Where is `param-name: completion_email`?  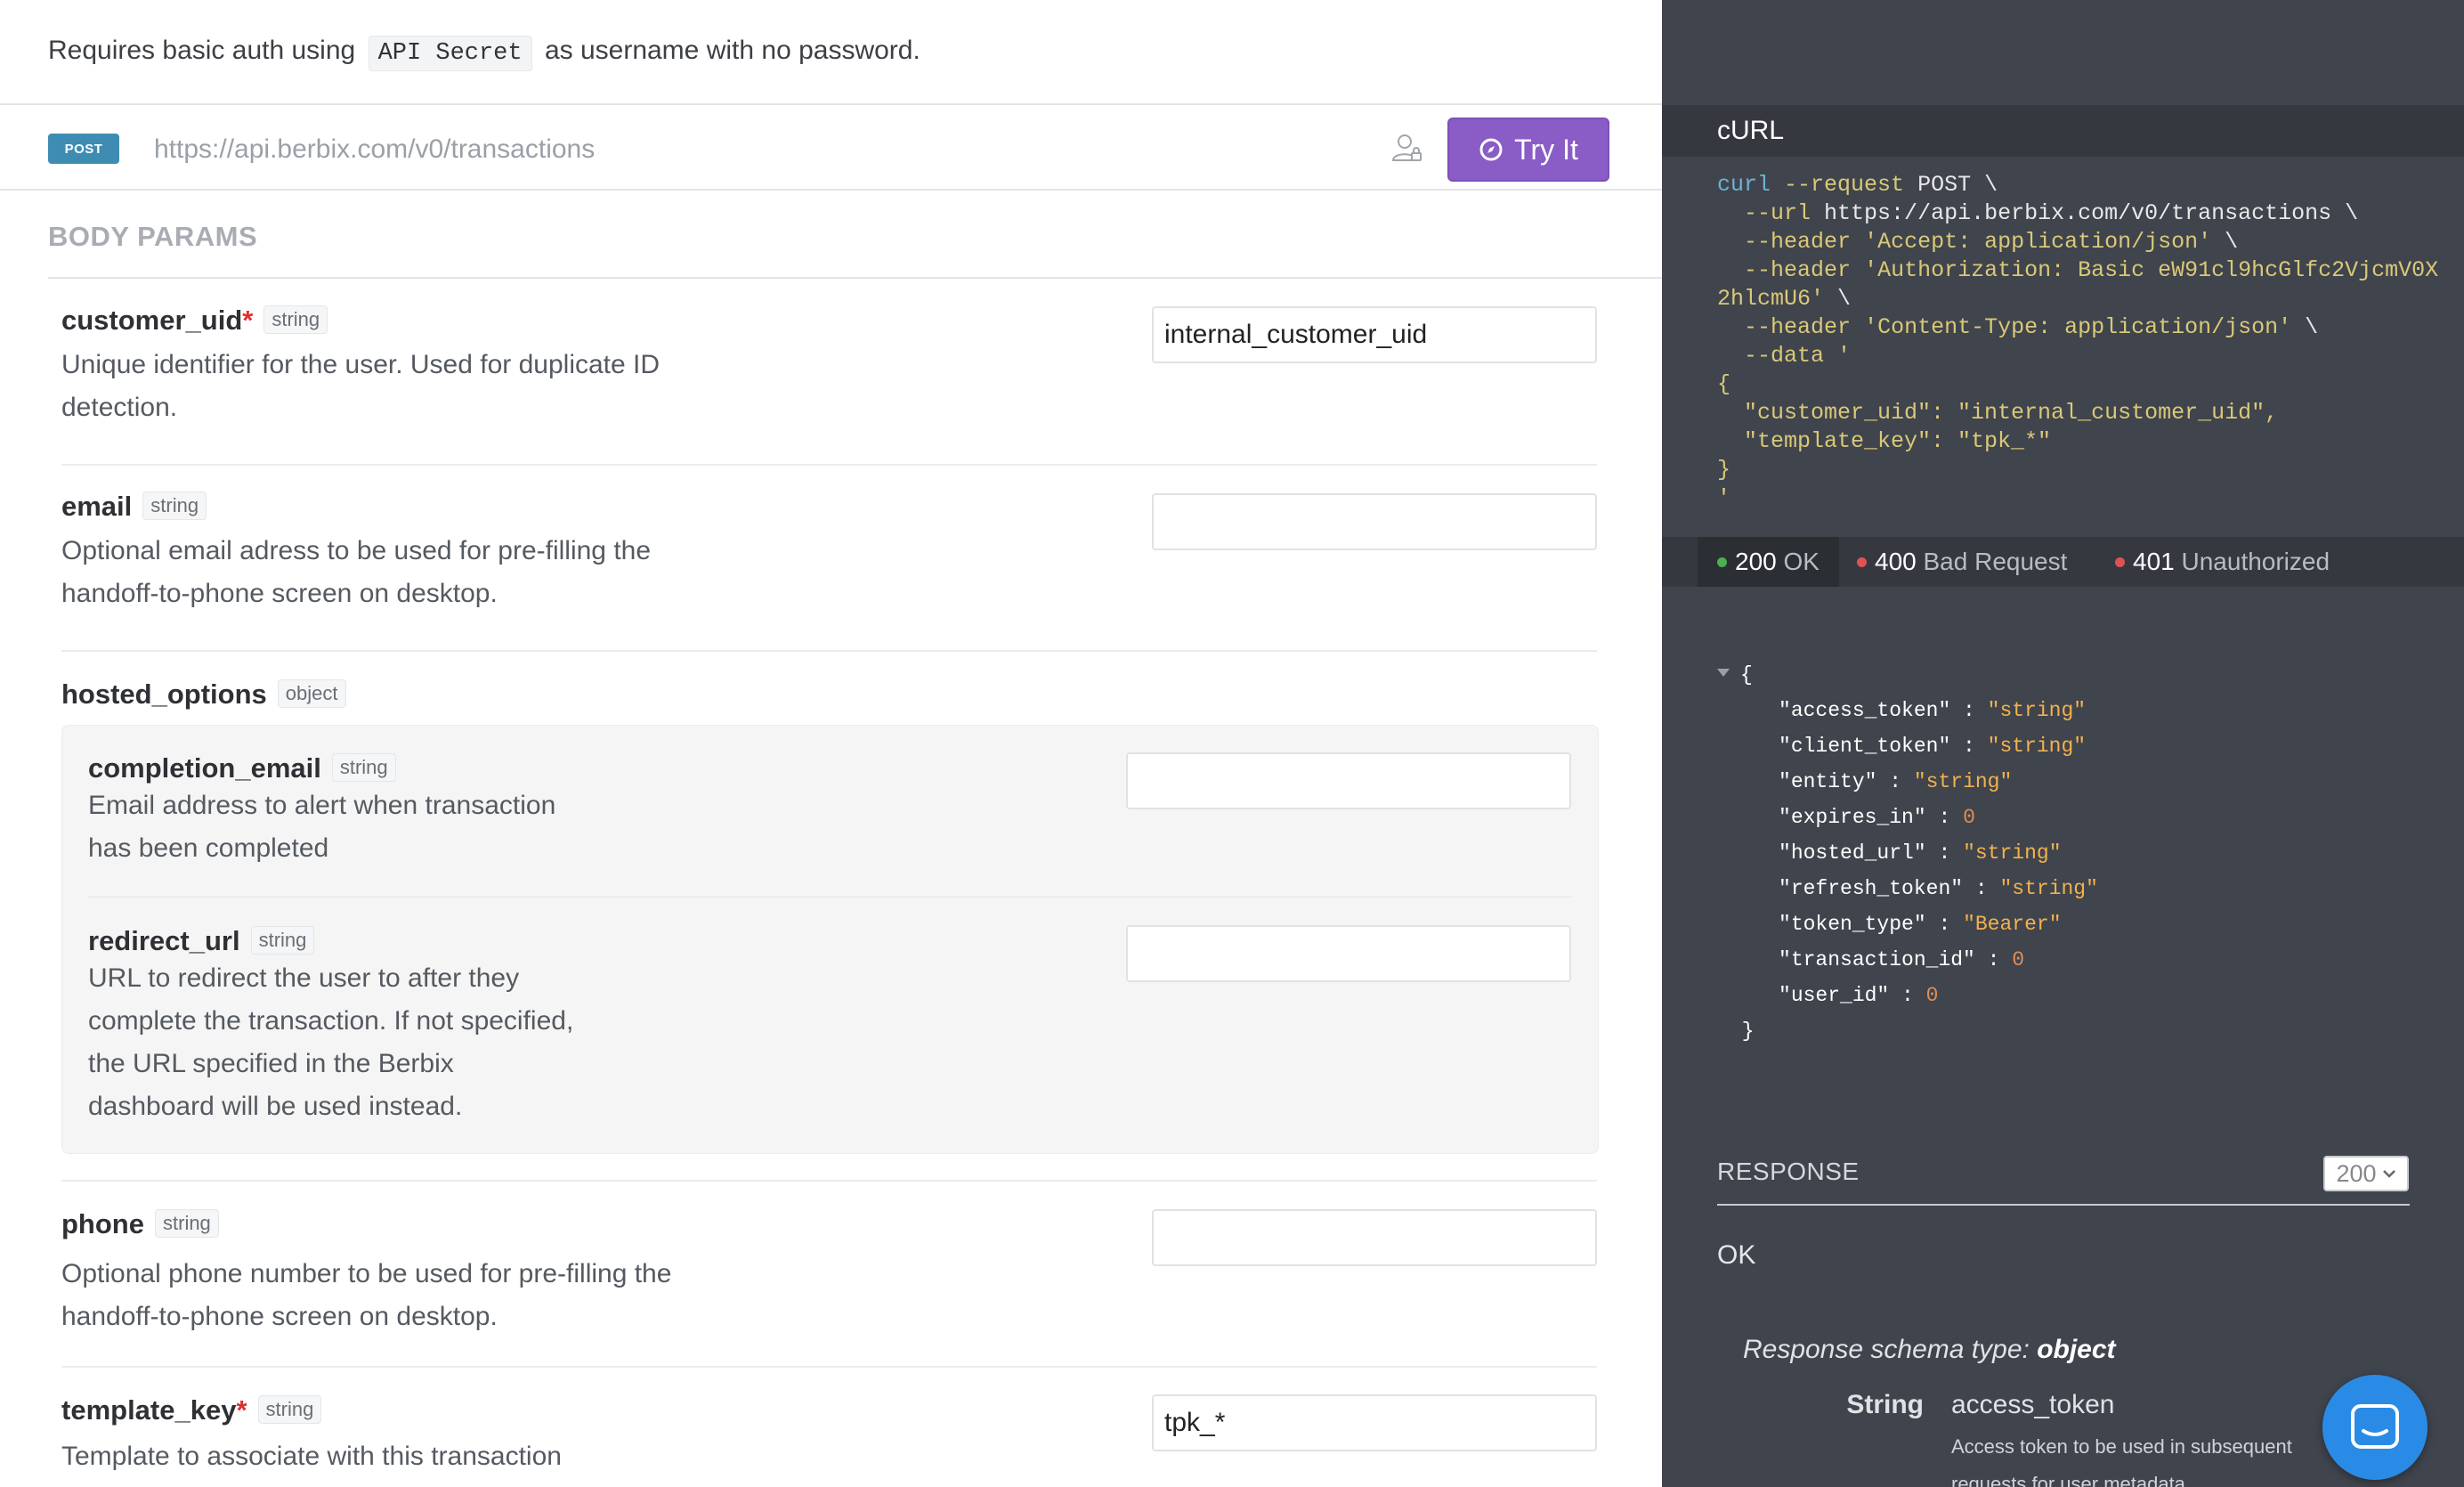 param-name: completion_email is located at coordinates (204, 768).